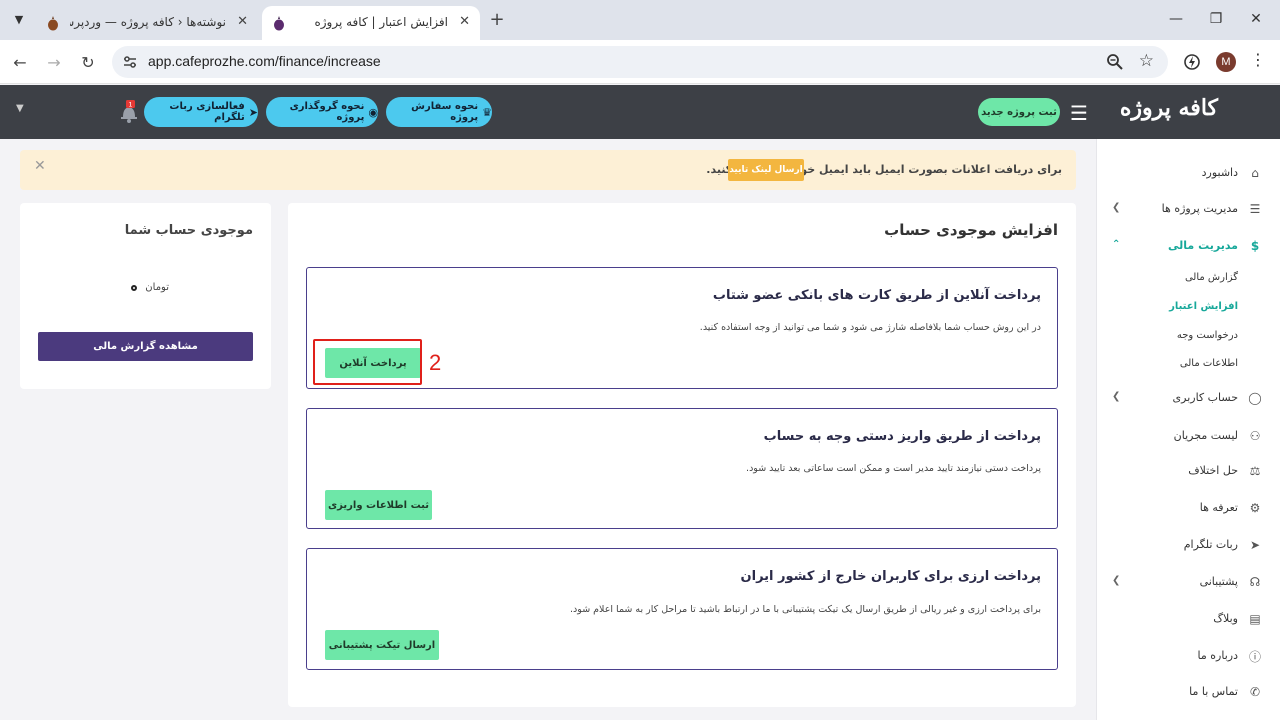 The width and height of the screenshot is (1280, 720). I want to click on reload-button: ↻, so click(88, 62).